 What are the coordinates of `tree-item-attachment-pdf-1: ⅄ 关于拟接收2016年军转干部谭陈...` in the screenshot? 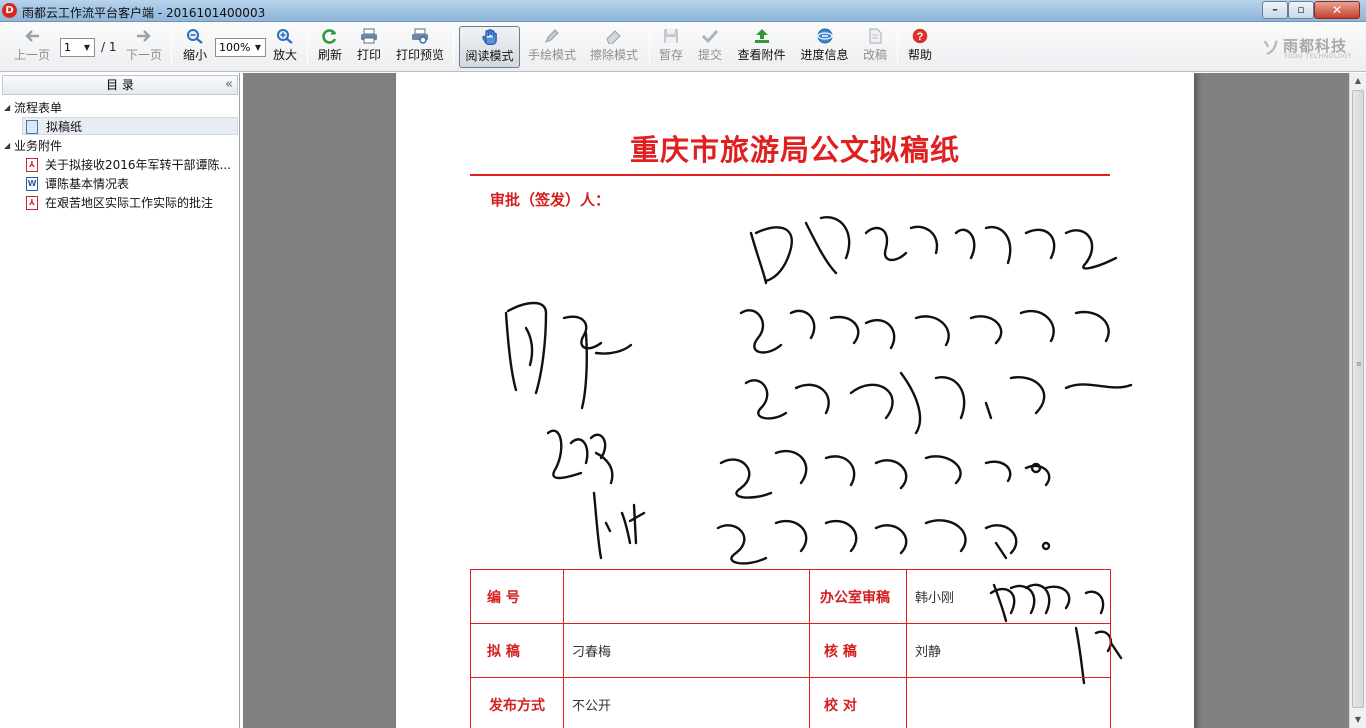 It's located at (132, 165).